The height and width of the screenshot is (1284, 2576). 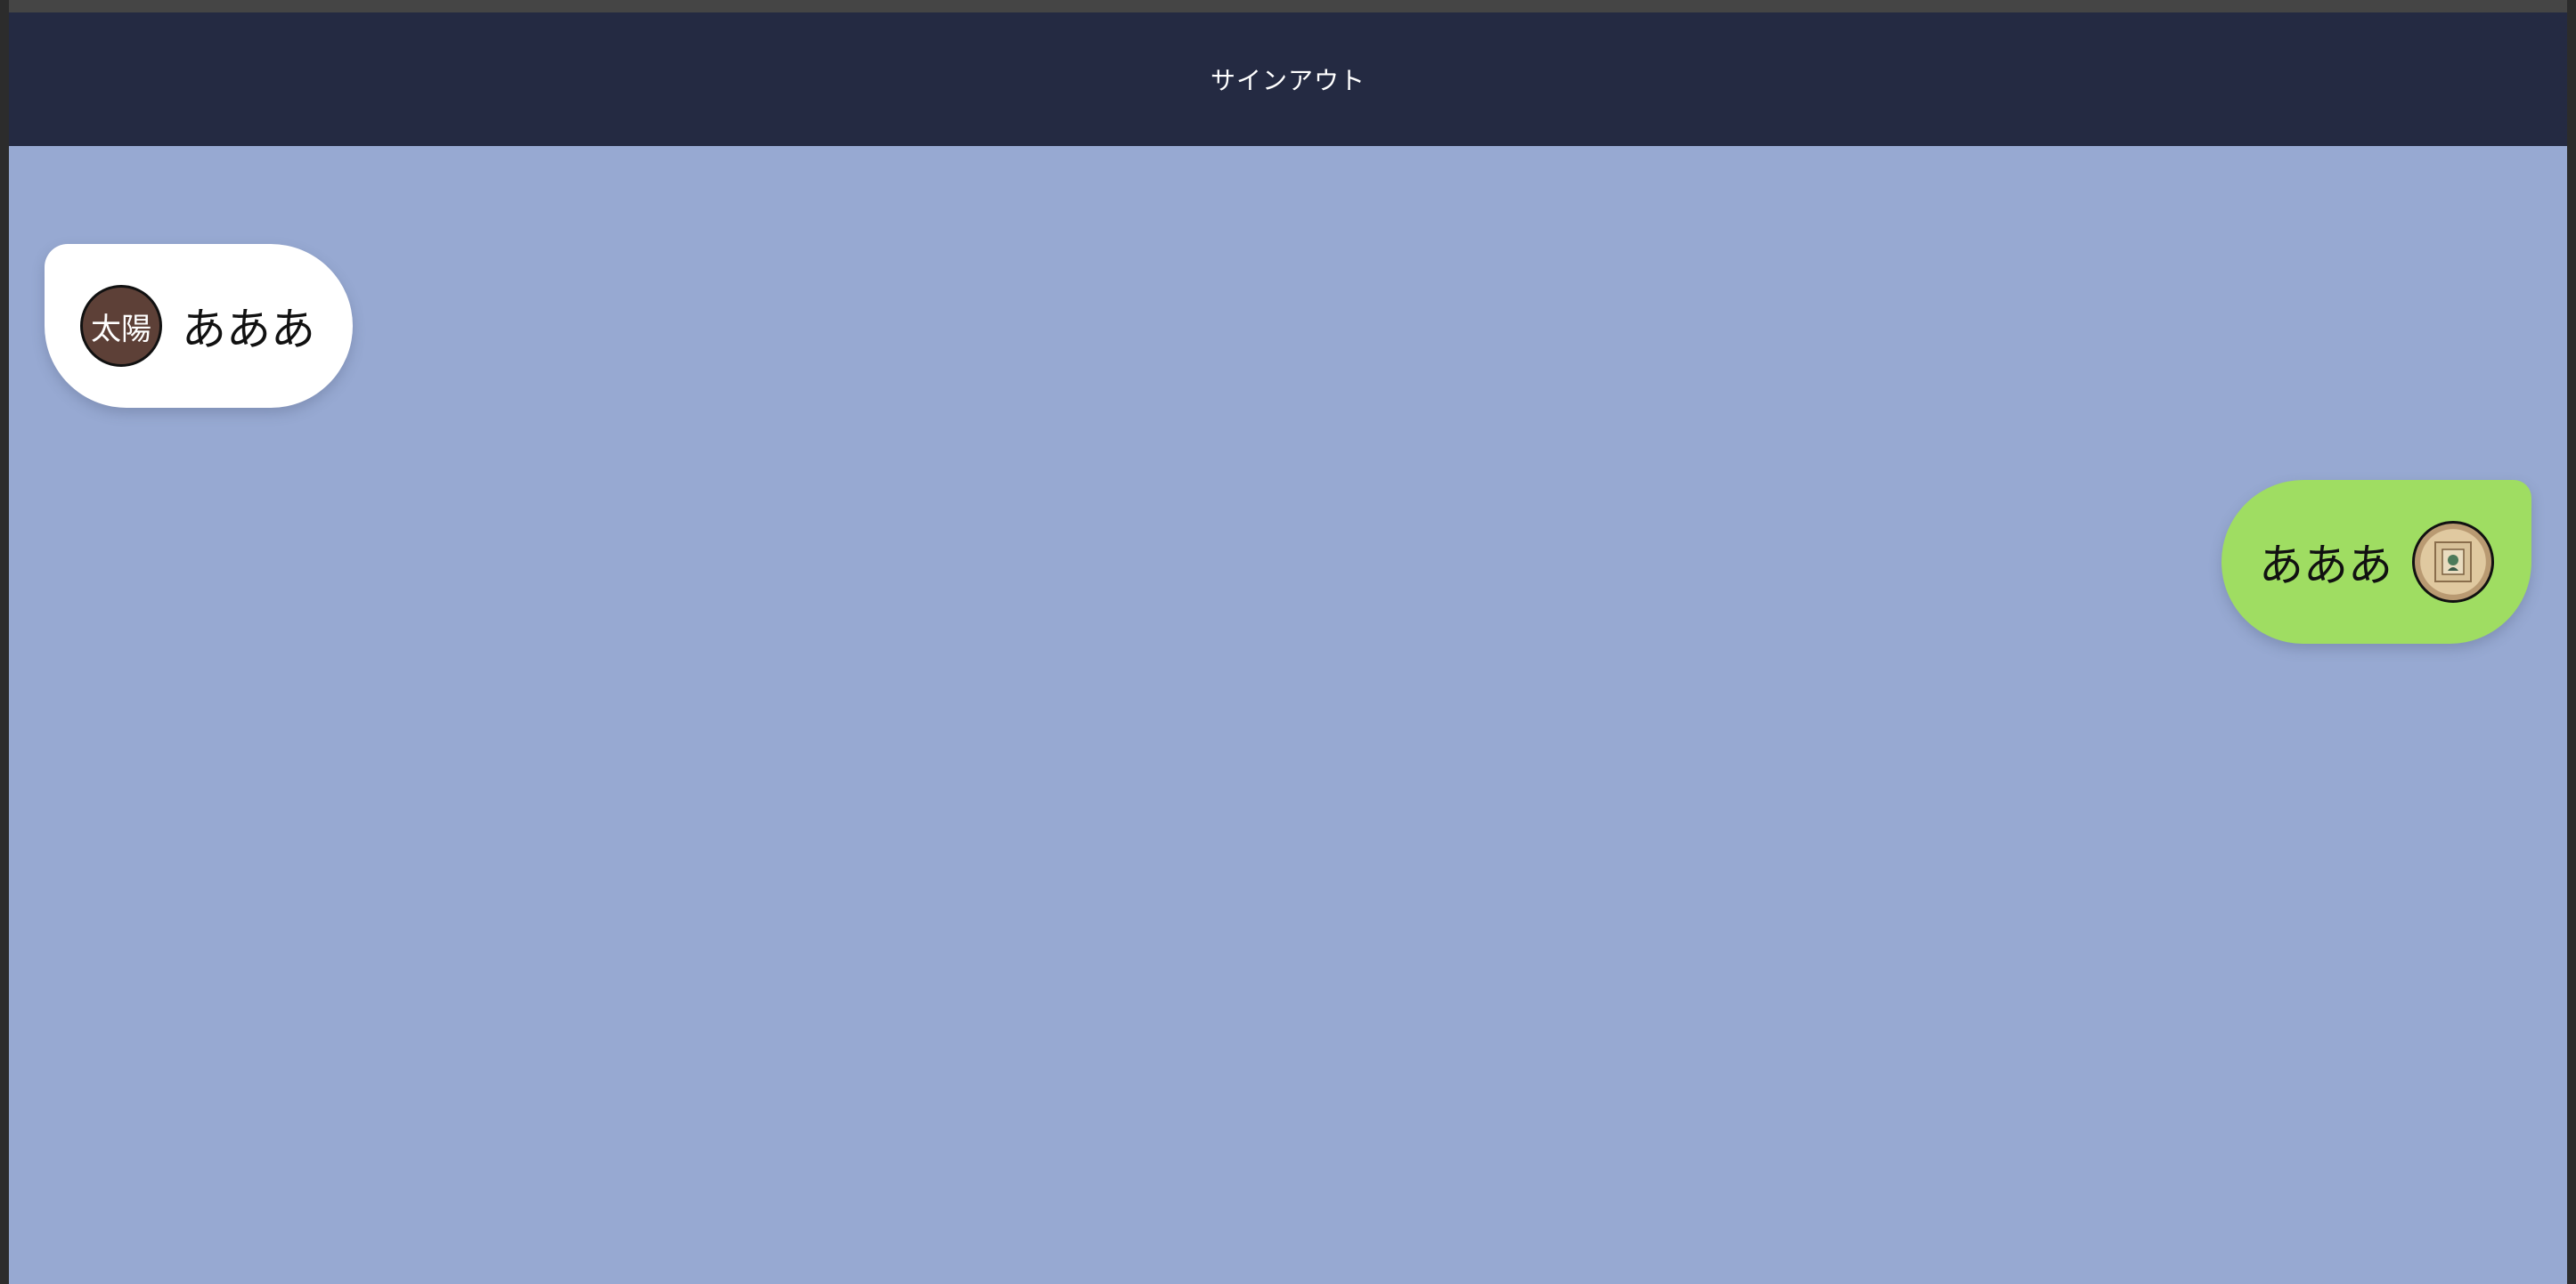 I want to click on photo-icon, so click(x=2453, y=562).